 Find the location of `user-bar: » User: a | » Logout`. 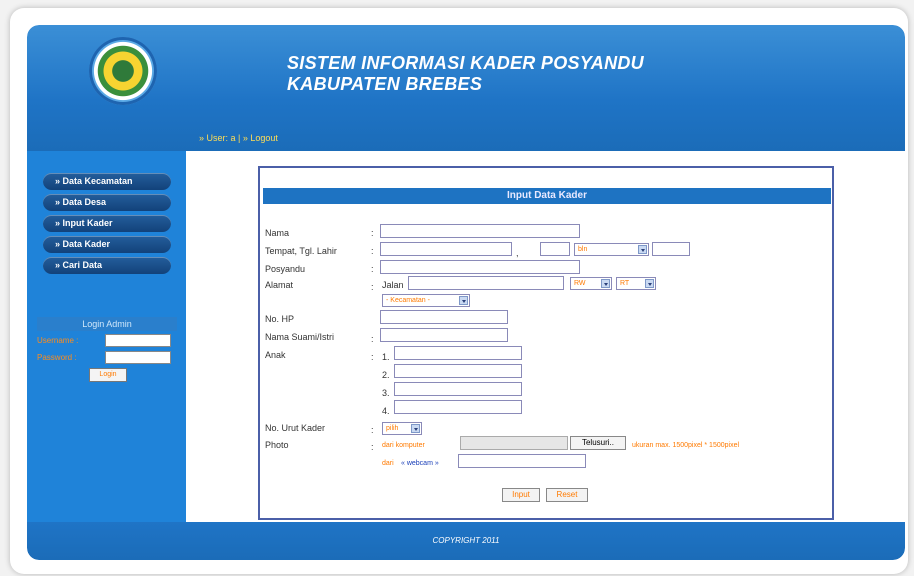

user-bar: » User: a | » Logout is located at coordinates (238, 138).